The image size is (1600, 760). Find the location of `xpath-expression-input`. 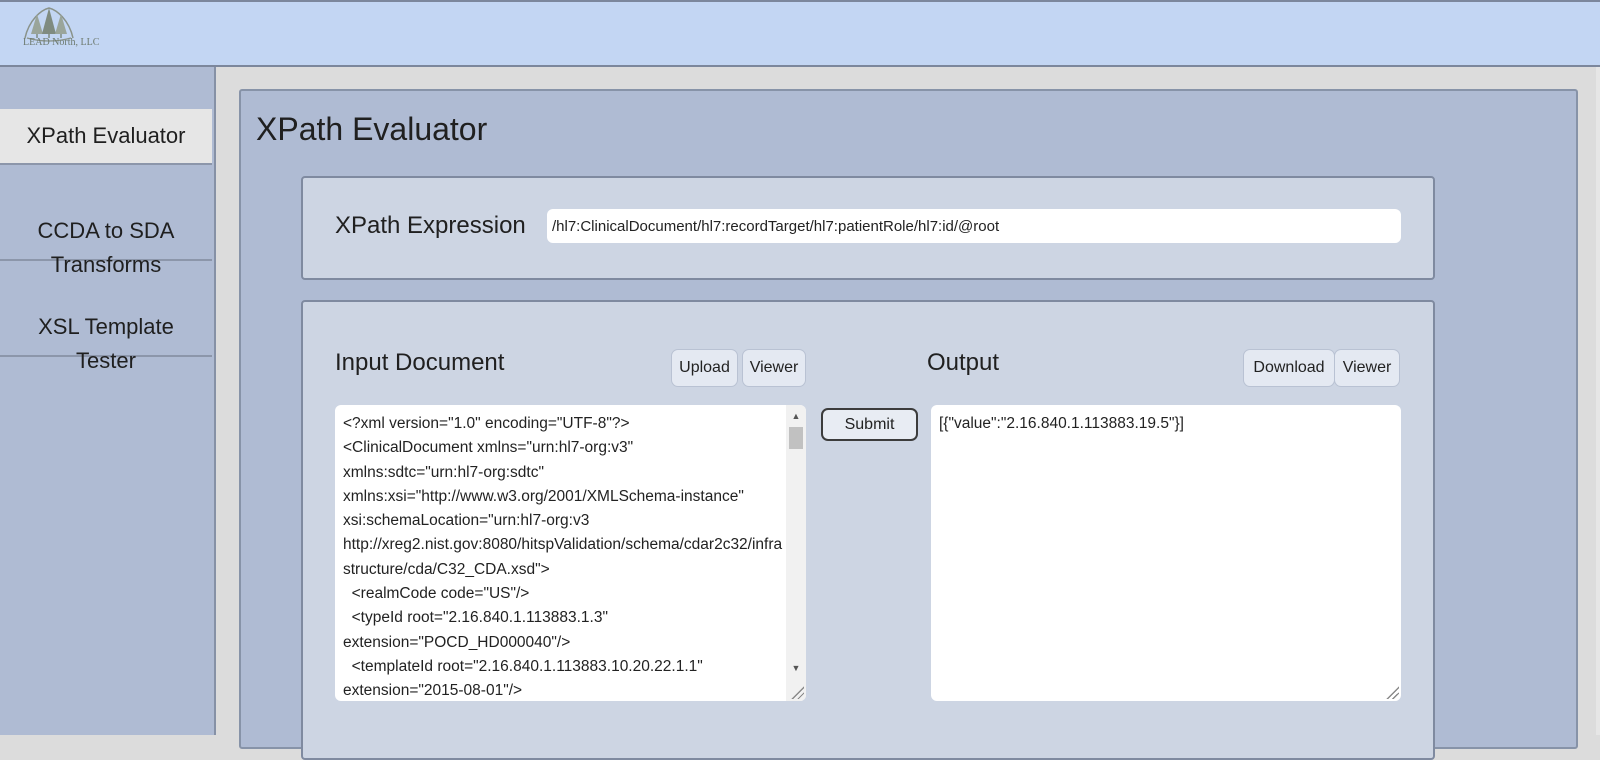

xpath-expression-input is located at coordinates (974, 226).